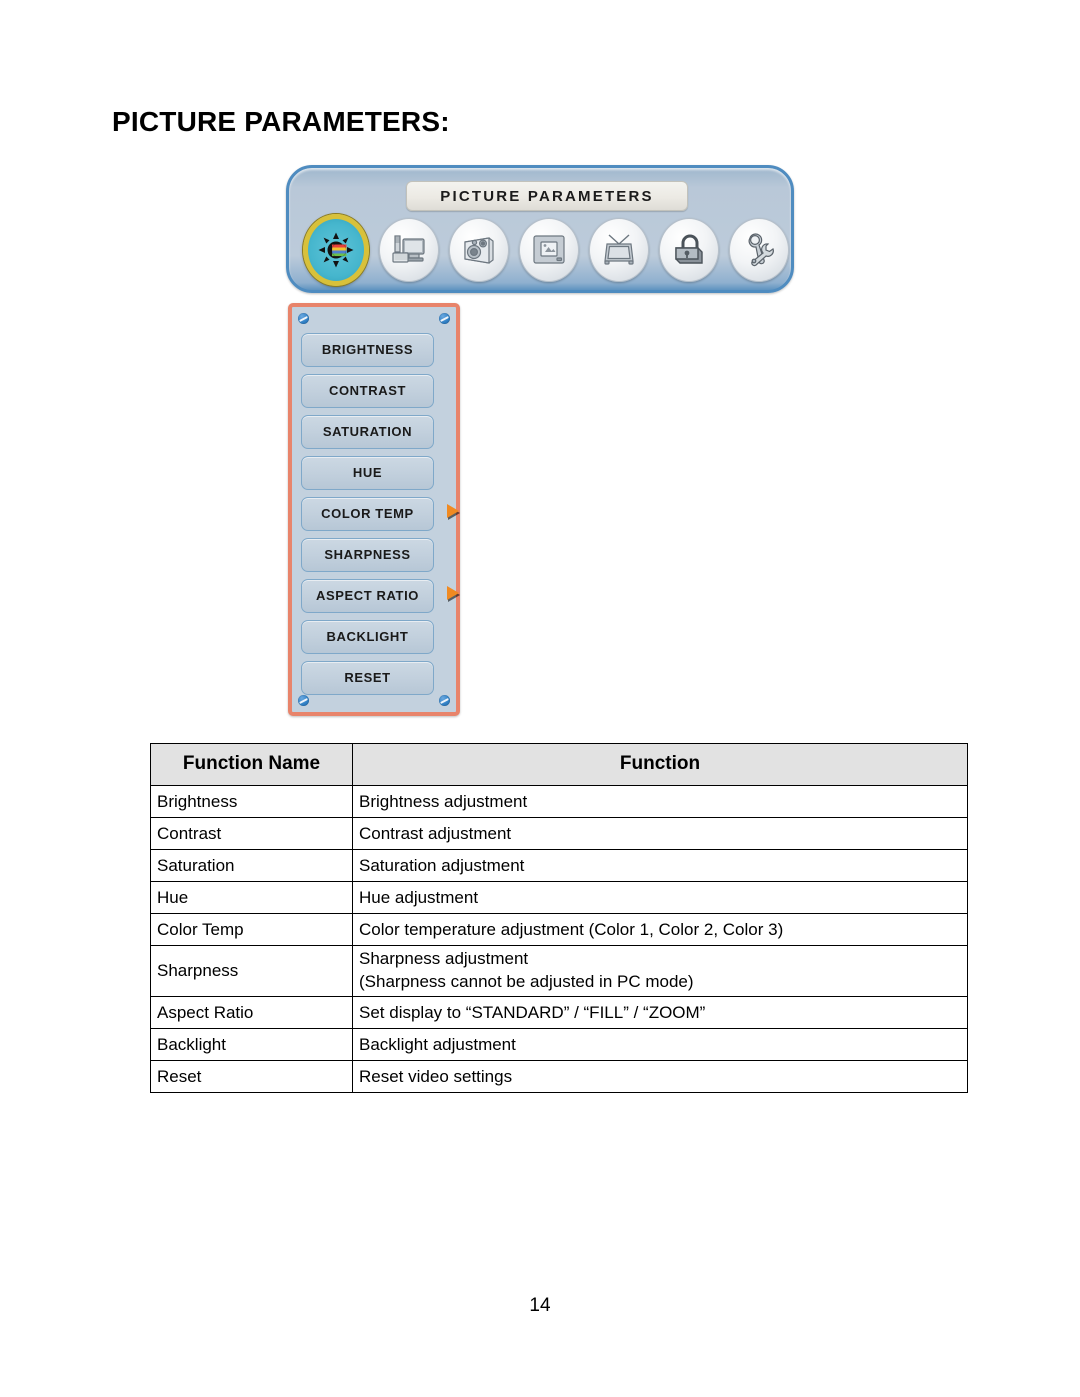  I want to click on osd-menu-item-brightness: BRIGHTNESS, so click(374, 349).